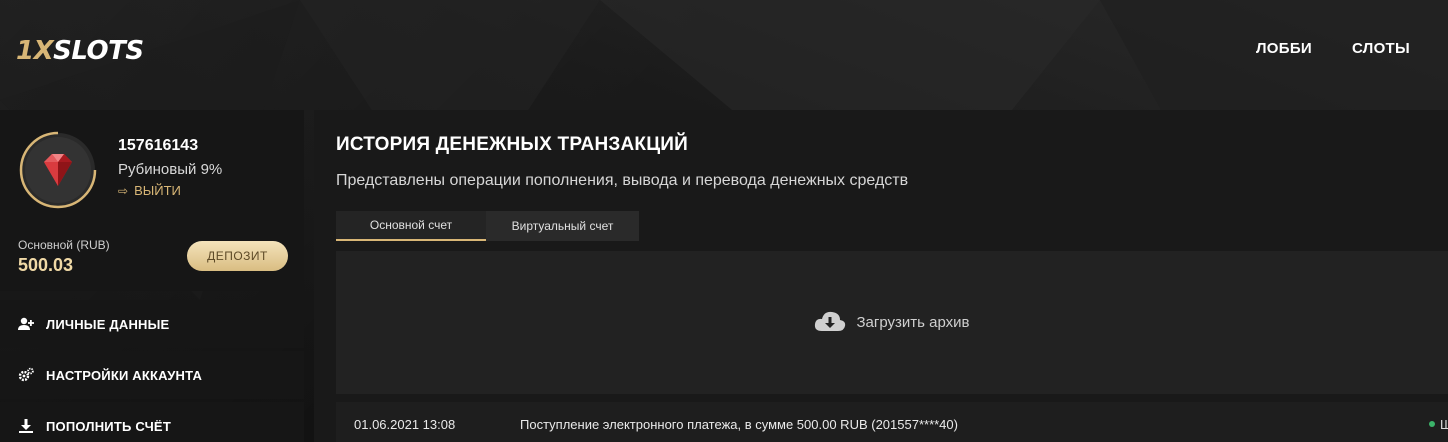  What do you see at coordinates (237, 256) in the screenshot?
I see `deposit-button: ДЕПОЗИТ` at bounding box center [237, 256].